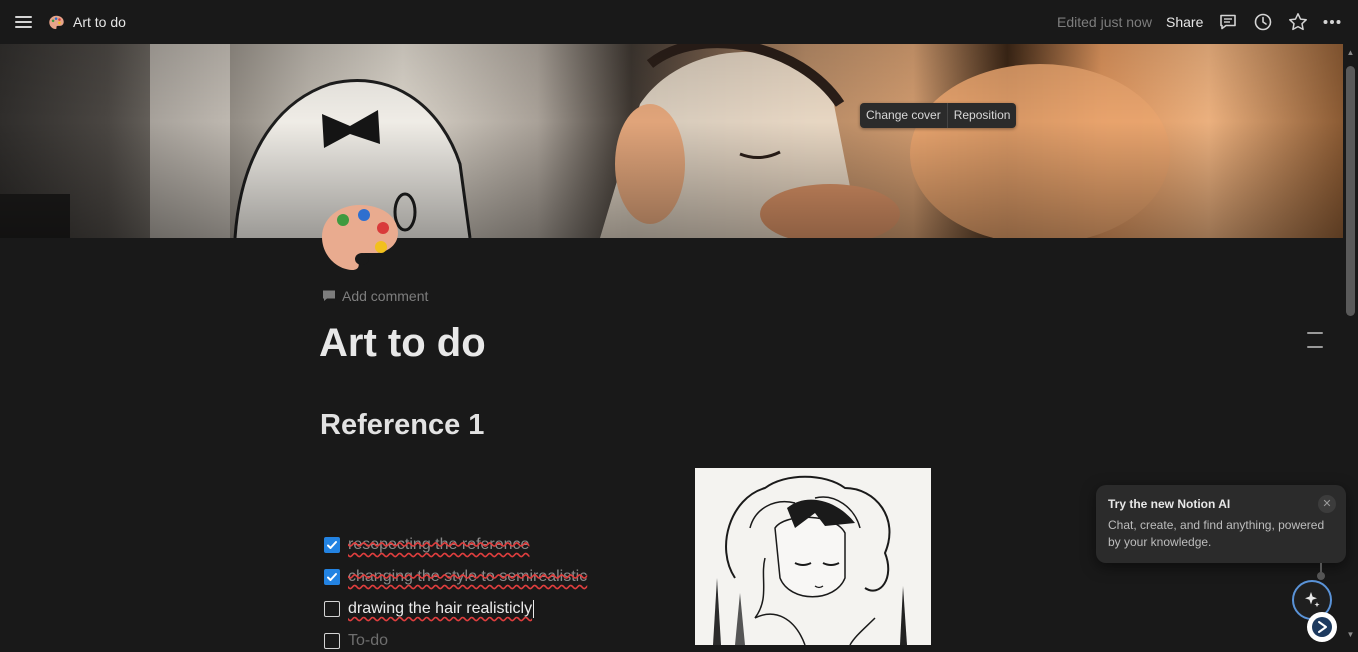  I want to click on close-icon: ✕, so click(1327, 504).